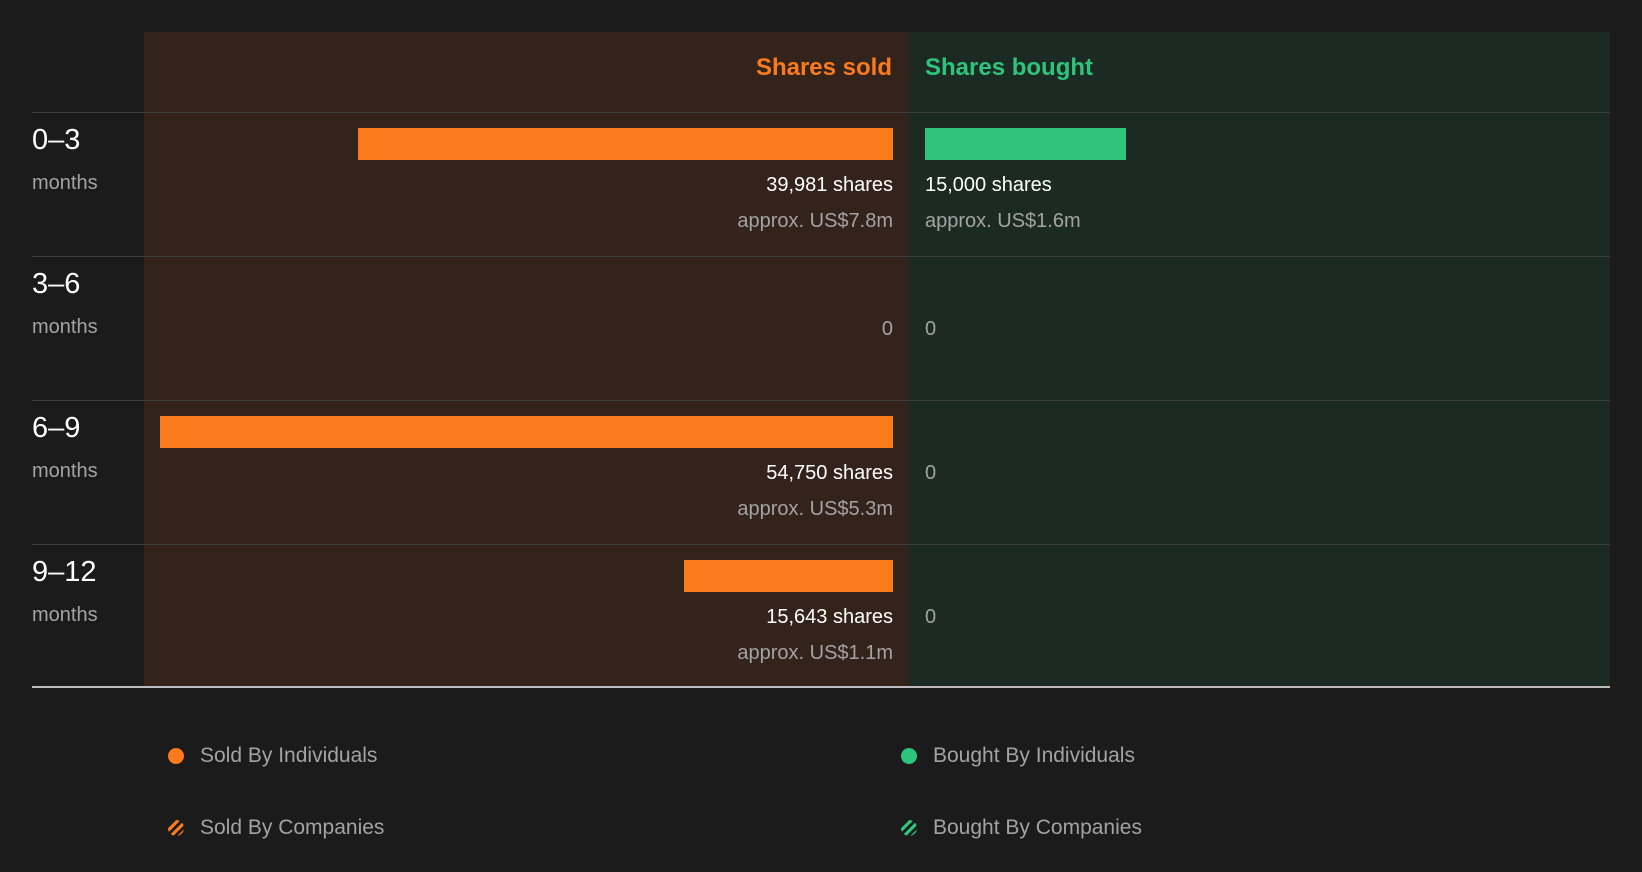  What do you see at coordinates (815, 221) in the screenshot?
I see `sold-value-label: approx. US$7.8m` at bounding box center [815, 221].